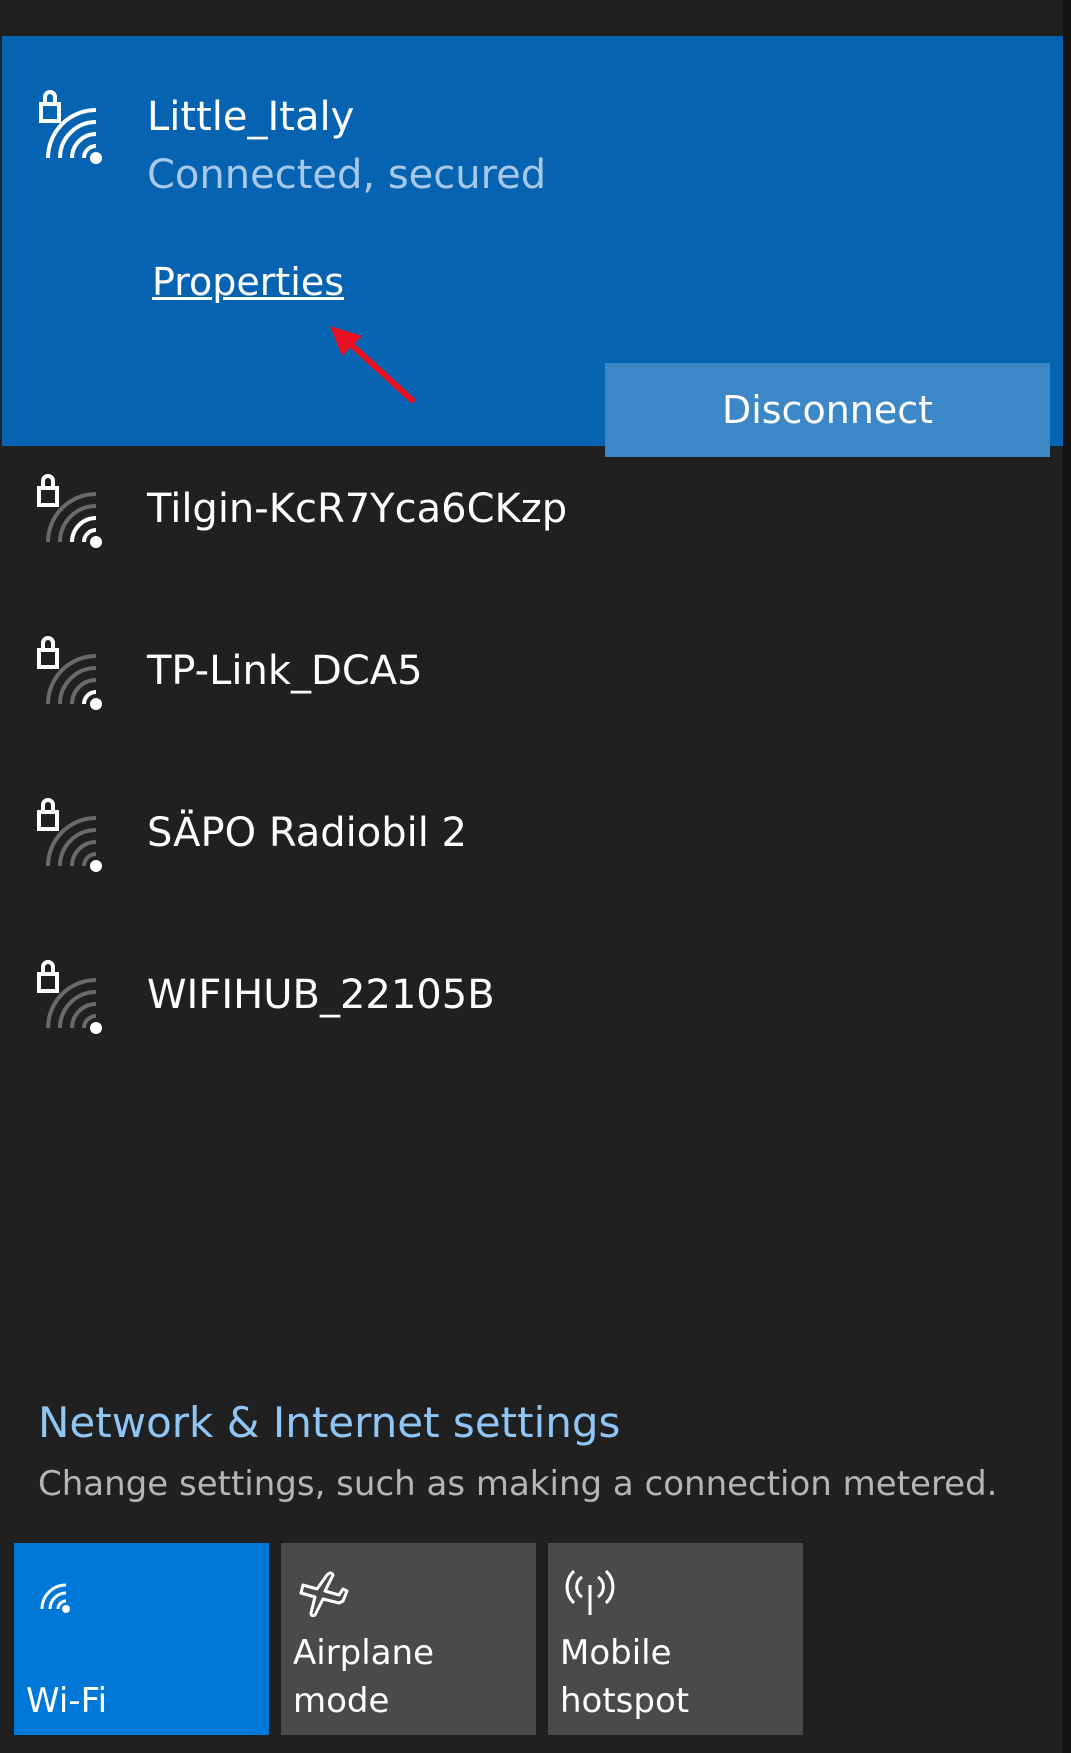 The width and height of the screenshot is (1071, 1753). Describe the element at coordinates (323, 1593) in the screenshot. I see `airplane-icon` at that location.